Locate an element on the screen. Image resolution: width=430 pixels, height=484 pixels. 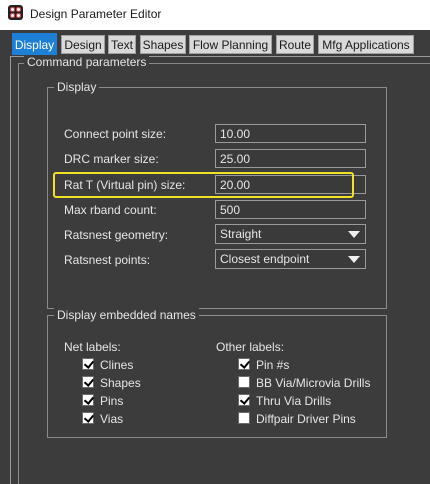
net-labels-title: Net labels: is located at coordinates (92, 347).